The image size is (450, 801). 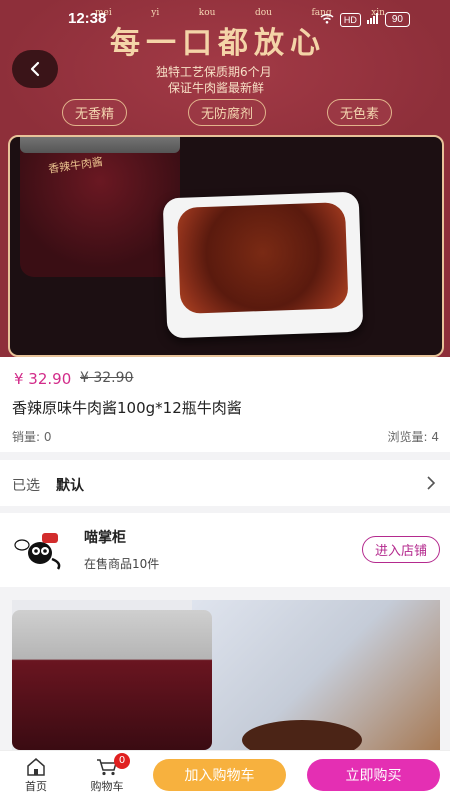 I want to click on chevron-left-icon, so click(x=35, y=69).